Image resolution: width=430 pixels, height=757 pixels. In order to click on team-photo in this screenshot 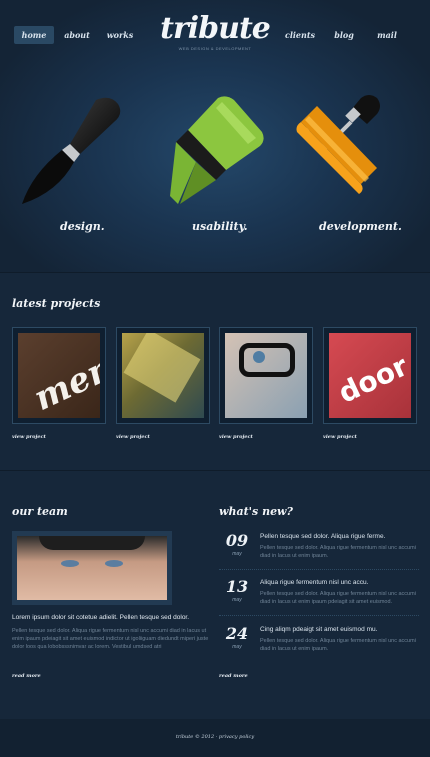, I will do `click(92, 568)`.